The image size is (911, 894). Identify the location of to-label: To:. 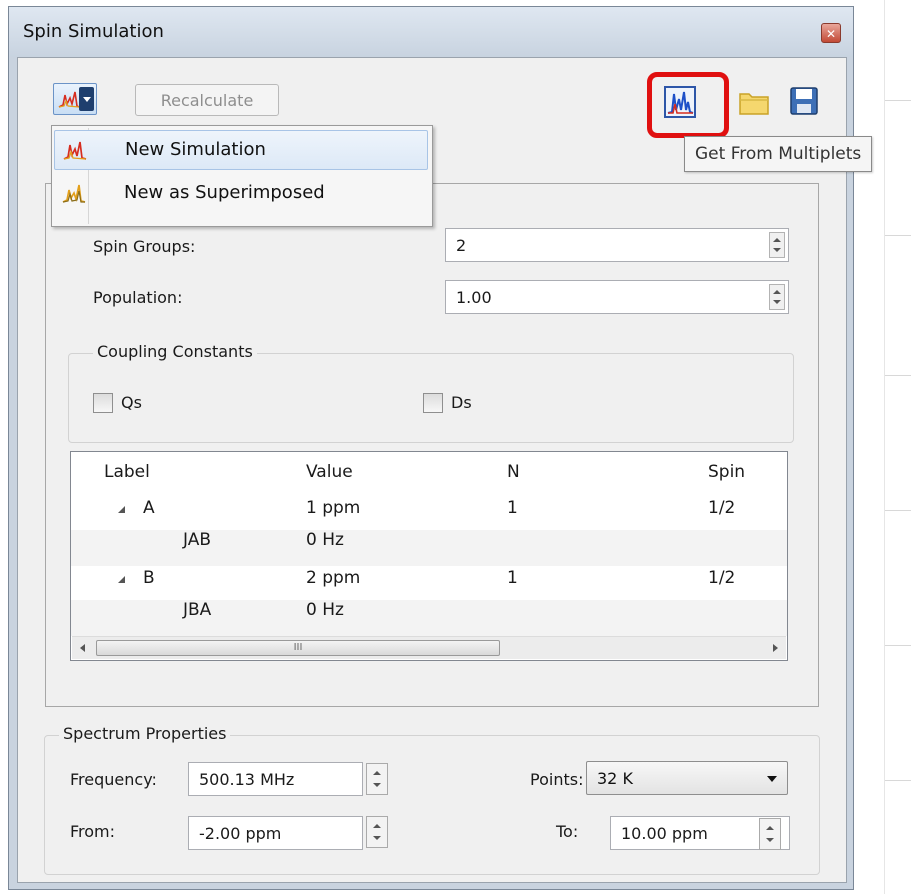
(567, 831).